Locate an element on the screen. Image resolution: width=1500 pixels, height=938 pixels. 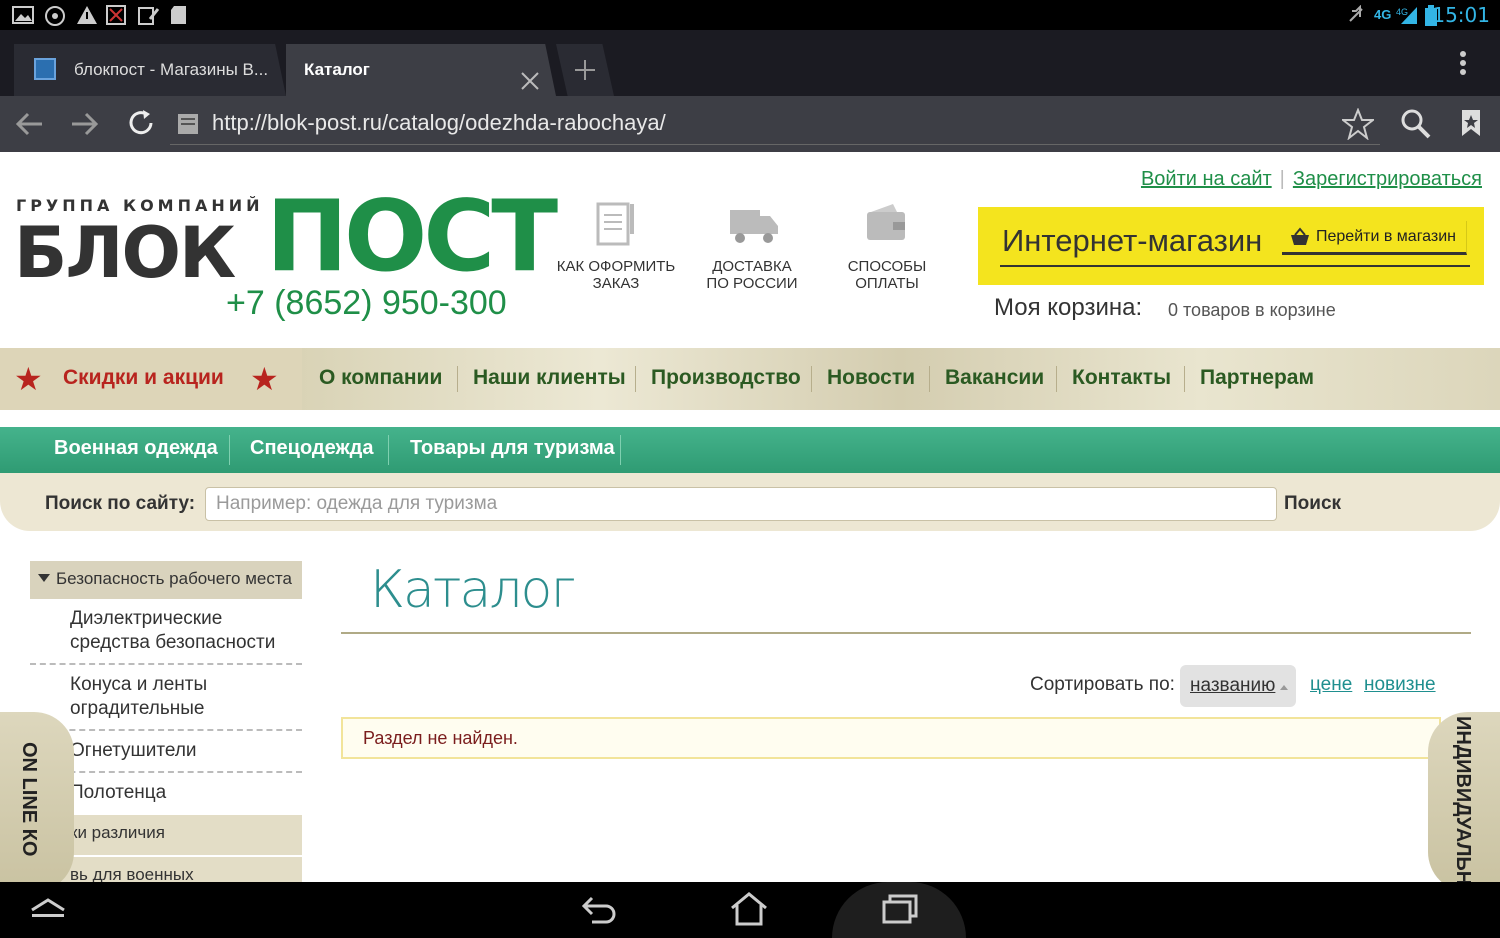
sidebar-item: Конуса и ленты оградительные is located at coordinates (166, 698).